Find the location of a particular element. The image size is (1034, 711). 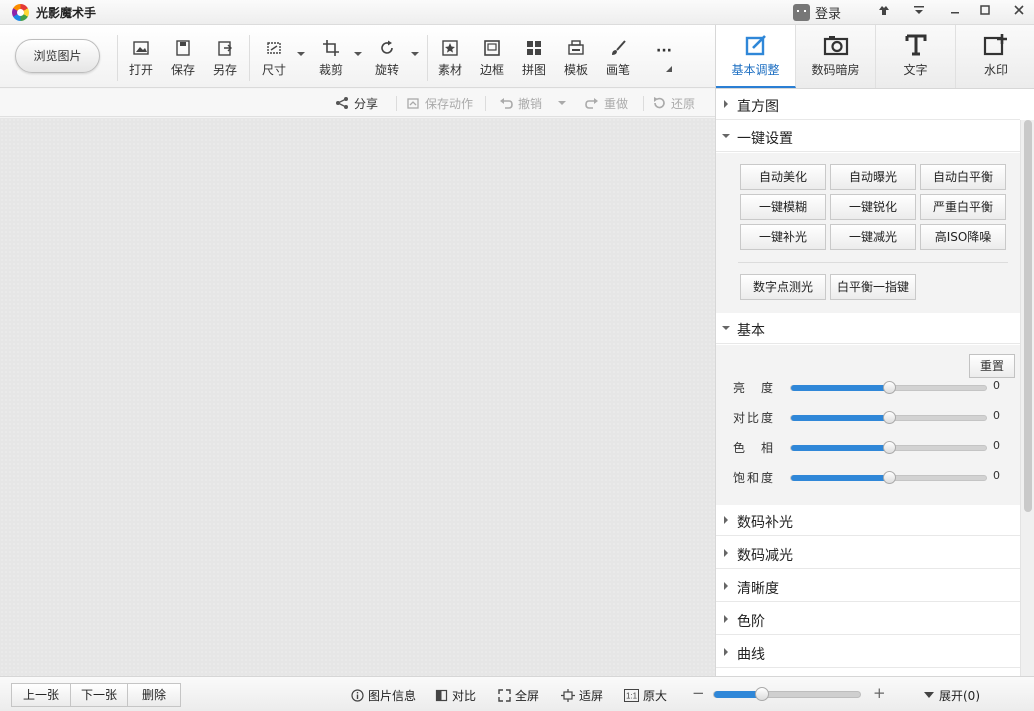

open-button: 打开 is located at coordinates (141, 59).